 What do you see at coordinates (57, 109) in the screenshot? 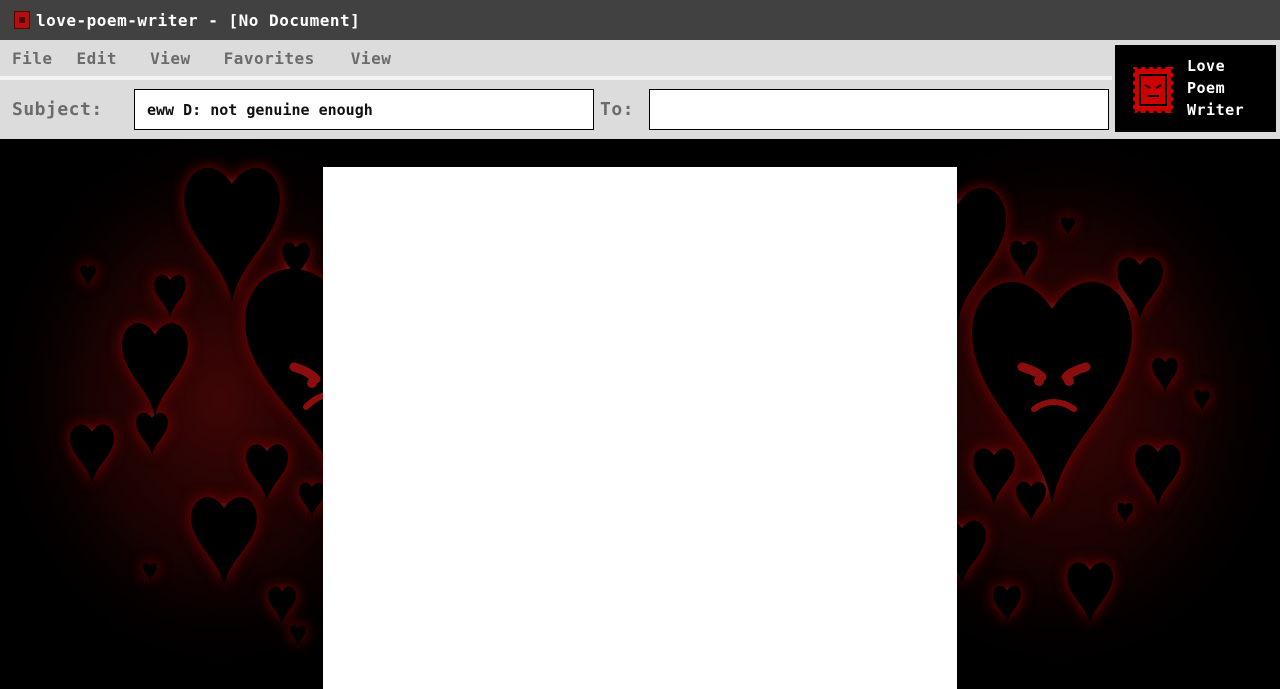
I see `subject-label: Subject:` at bounding box center [57, 109].